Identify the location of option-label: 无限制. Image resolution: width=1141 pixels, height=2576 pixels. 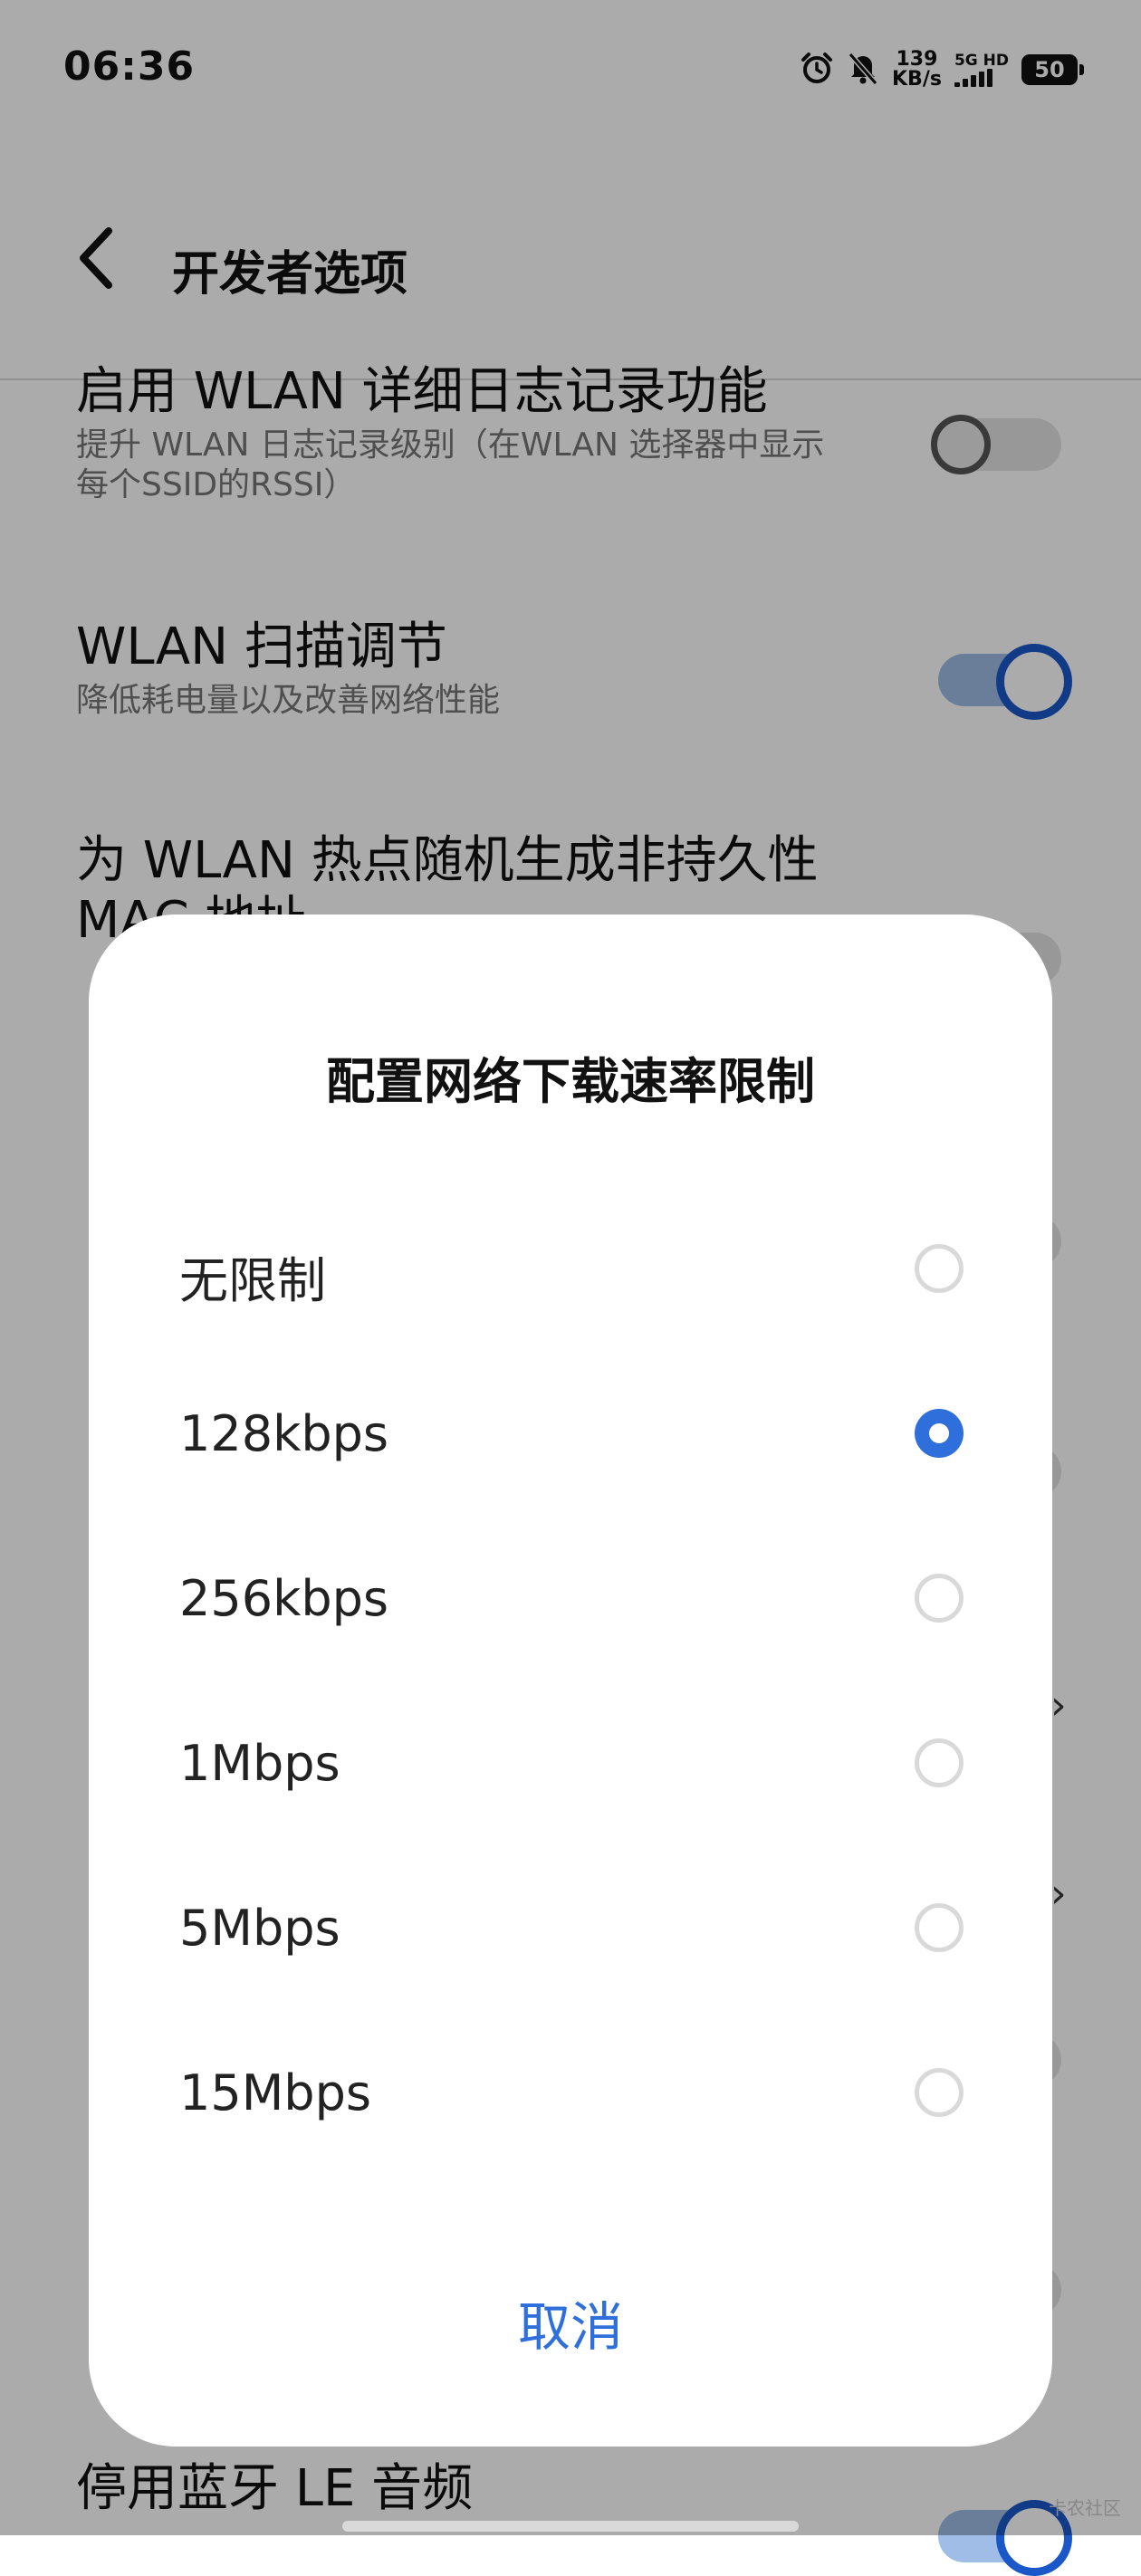
(252, 1280).